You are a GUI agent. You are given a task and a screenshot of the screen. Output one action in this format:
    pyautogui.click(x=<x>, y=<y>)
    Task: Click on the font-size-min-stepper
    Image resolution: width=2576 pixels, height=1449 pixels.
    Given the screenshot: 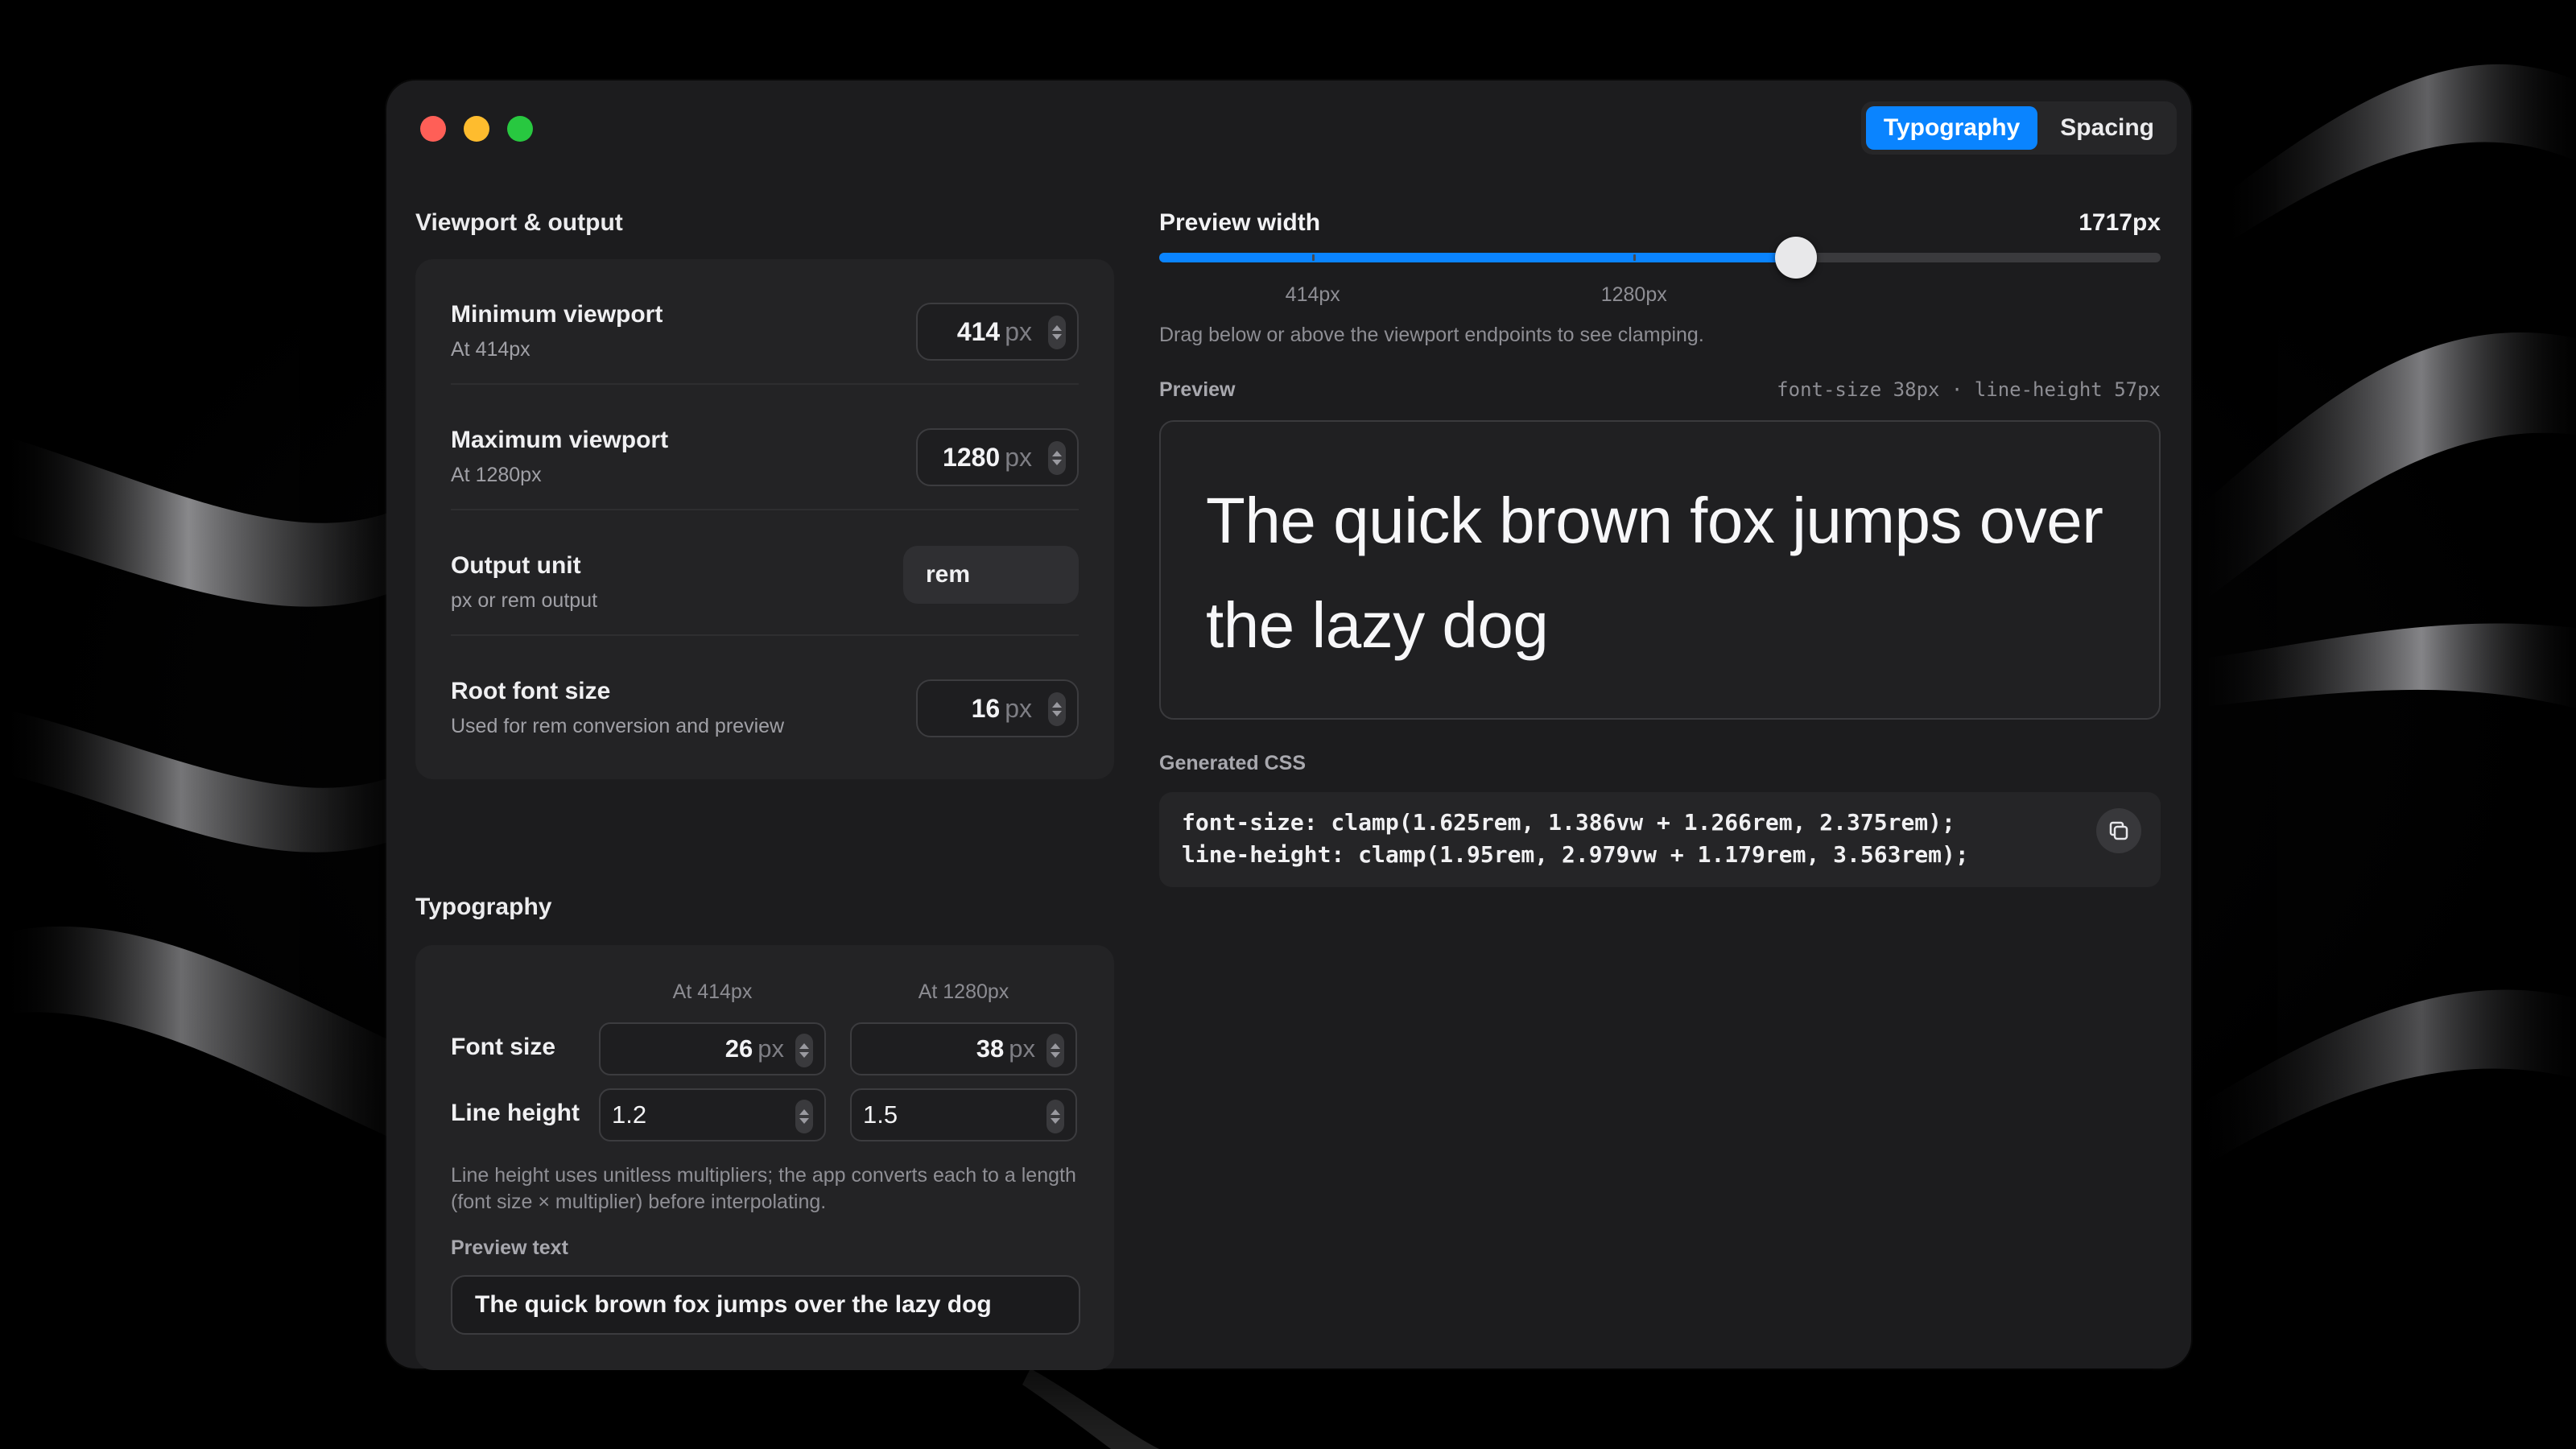 What is the action you would take?
    pyautogui.click(x=804, y=1050)
    